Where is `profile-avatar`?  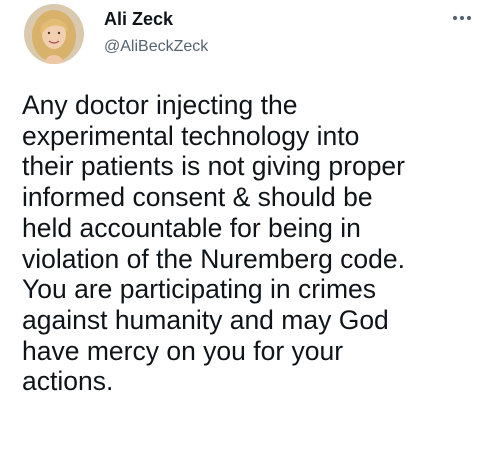 profile-avatar is located at coordinates (54, 34).